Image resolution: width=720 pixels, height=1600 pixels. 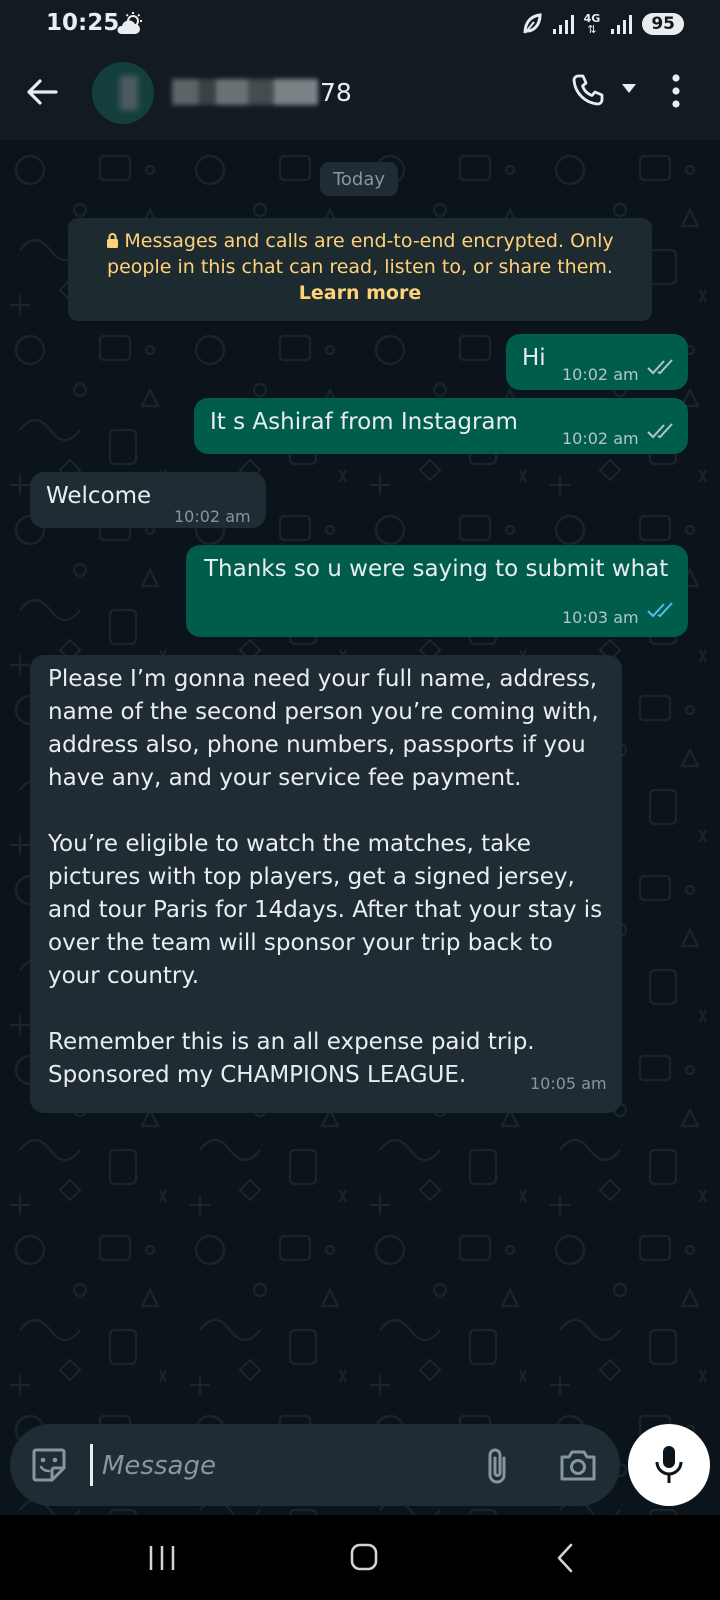 I want to click on avatar-redaction, so click(x=129, y=93).